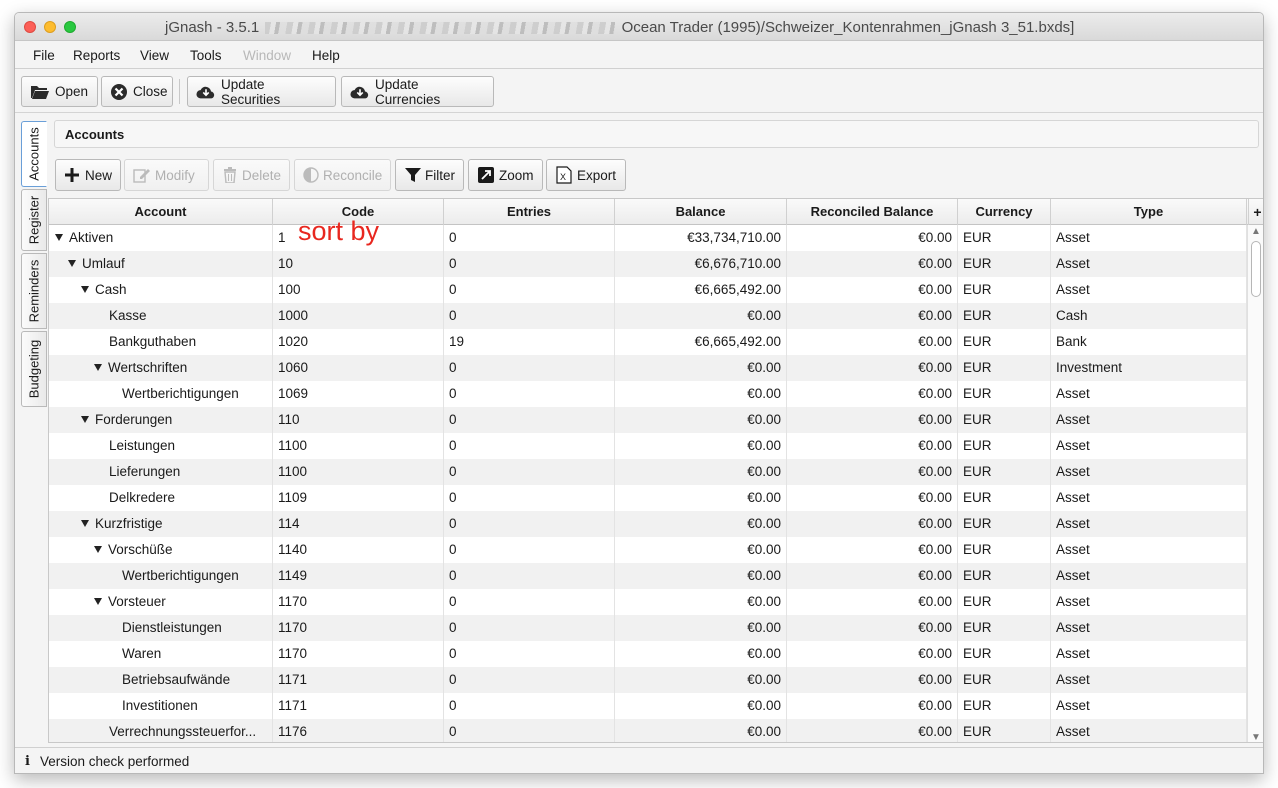 The width and height of the screenshot is (1278, 788). I want to click on scroll-up-arrow-icon: ▲, so click(1256, 231).